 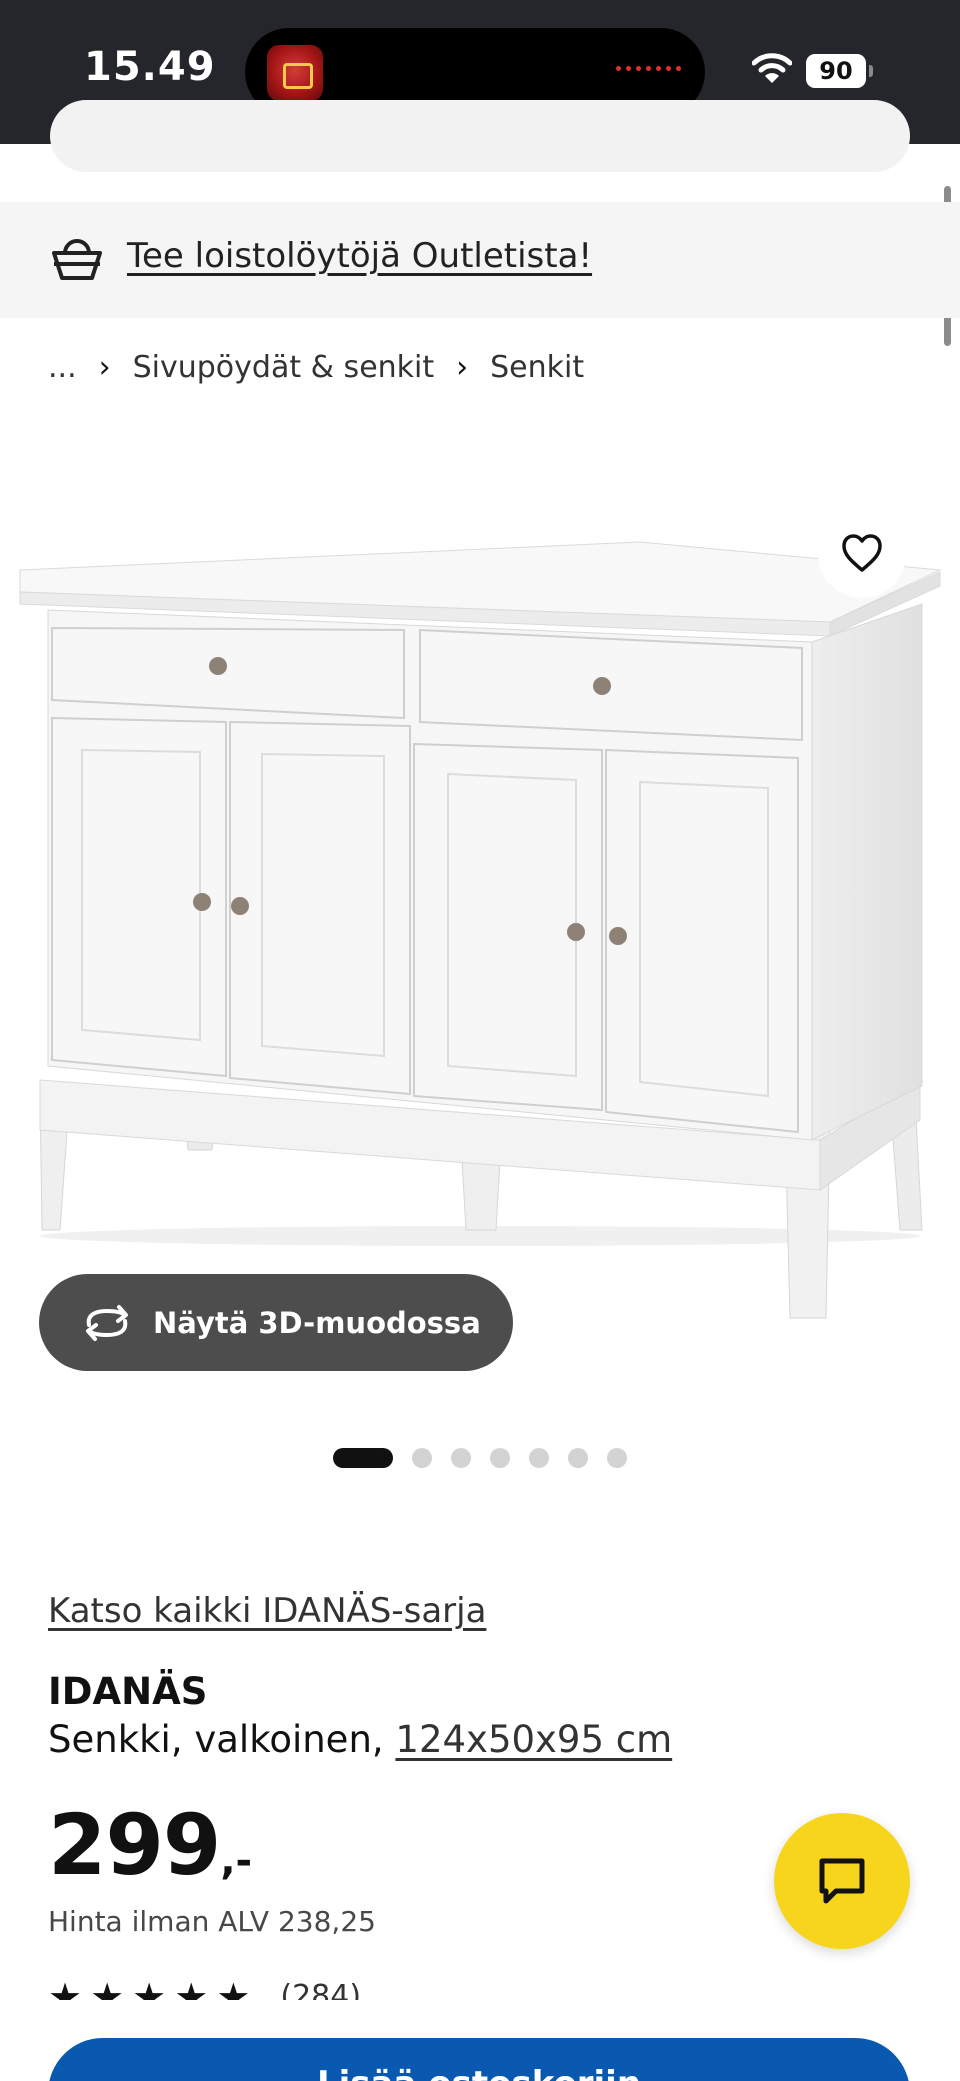 I want to click on view-3d-button: Näytä 3D-muodossa, so click(x=276, y=1322).